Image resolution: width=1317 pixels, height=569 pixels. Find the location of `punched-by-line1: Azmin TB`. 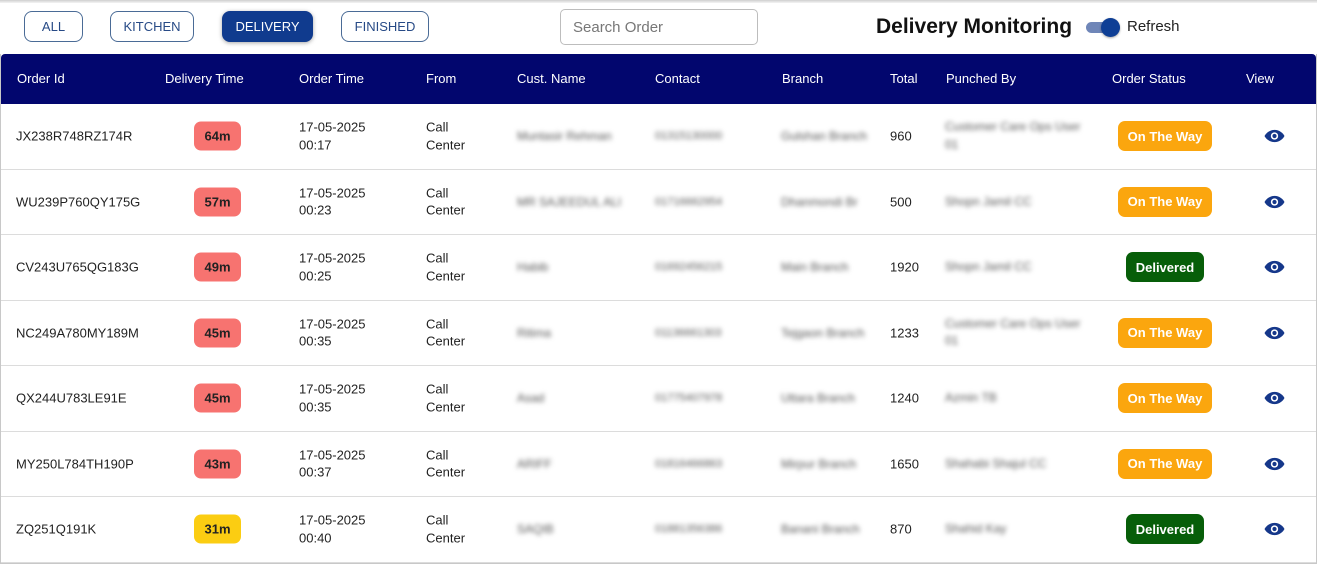

punched-by-line1: Azmin TB is located at coordinates (971, 397).